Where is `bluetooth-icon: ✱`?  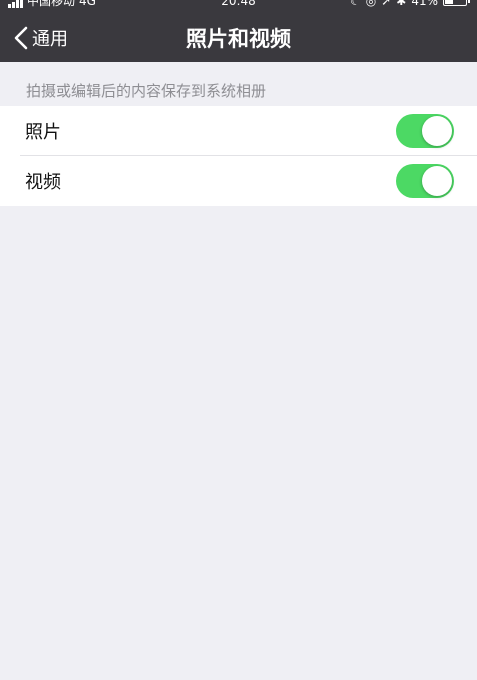 bluetooth-icon: ✱ is located at coordinates (401, 4).